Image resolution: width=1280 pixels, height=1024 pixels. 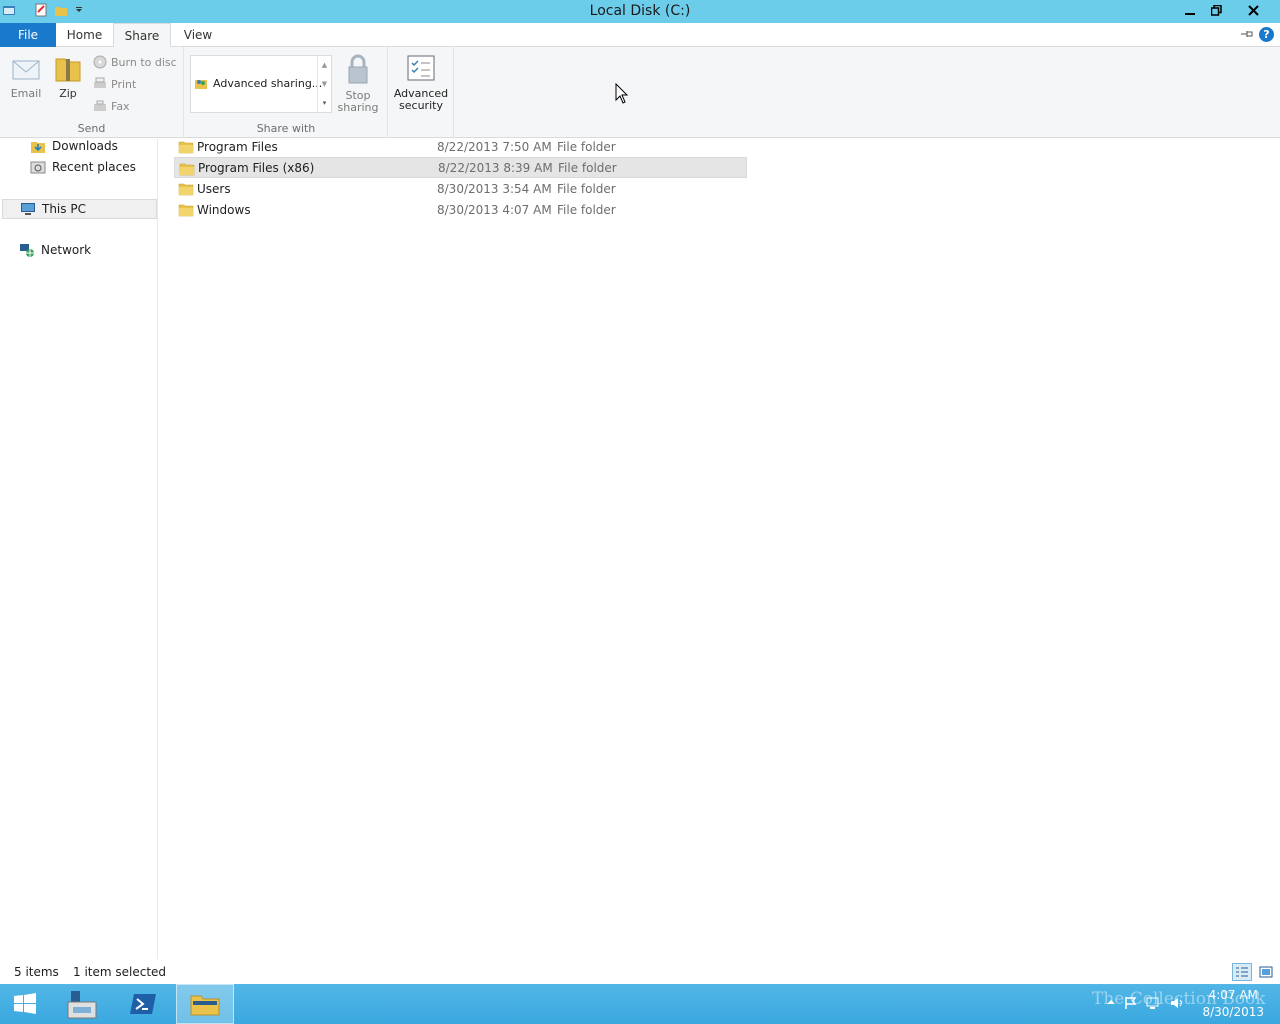 What do you see at coordinates (1233, 1012) in the screenshot?
I see `clock-date: 8/30/2013` at bounding box center [1233, 1012].